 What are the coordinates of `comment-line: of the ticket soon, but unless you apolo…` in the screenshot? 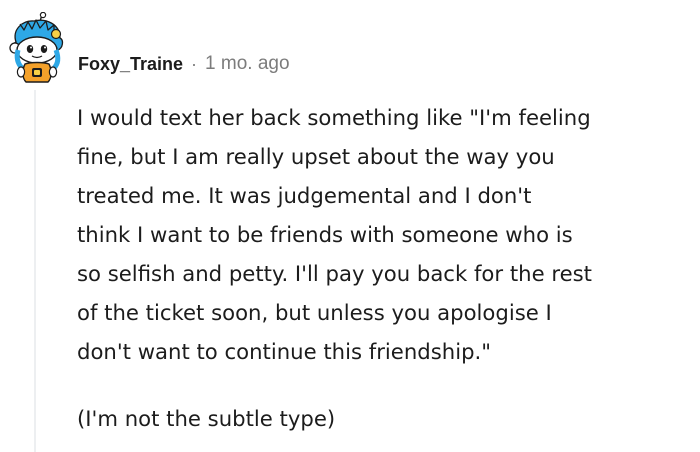 It's located at (314, 312).